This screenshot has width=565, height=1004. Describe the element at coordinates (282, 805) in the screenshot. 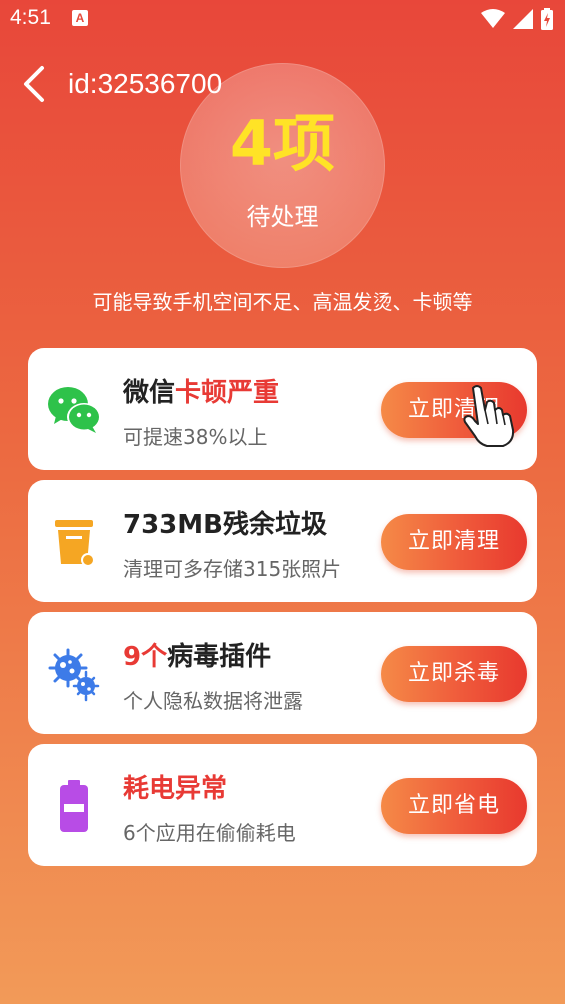

I see `card-battery: 耗电异常 6个应用在偷偷耗电 立即省电` at that location.